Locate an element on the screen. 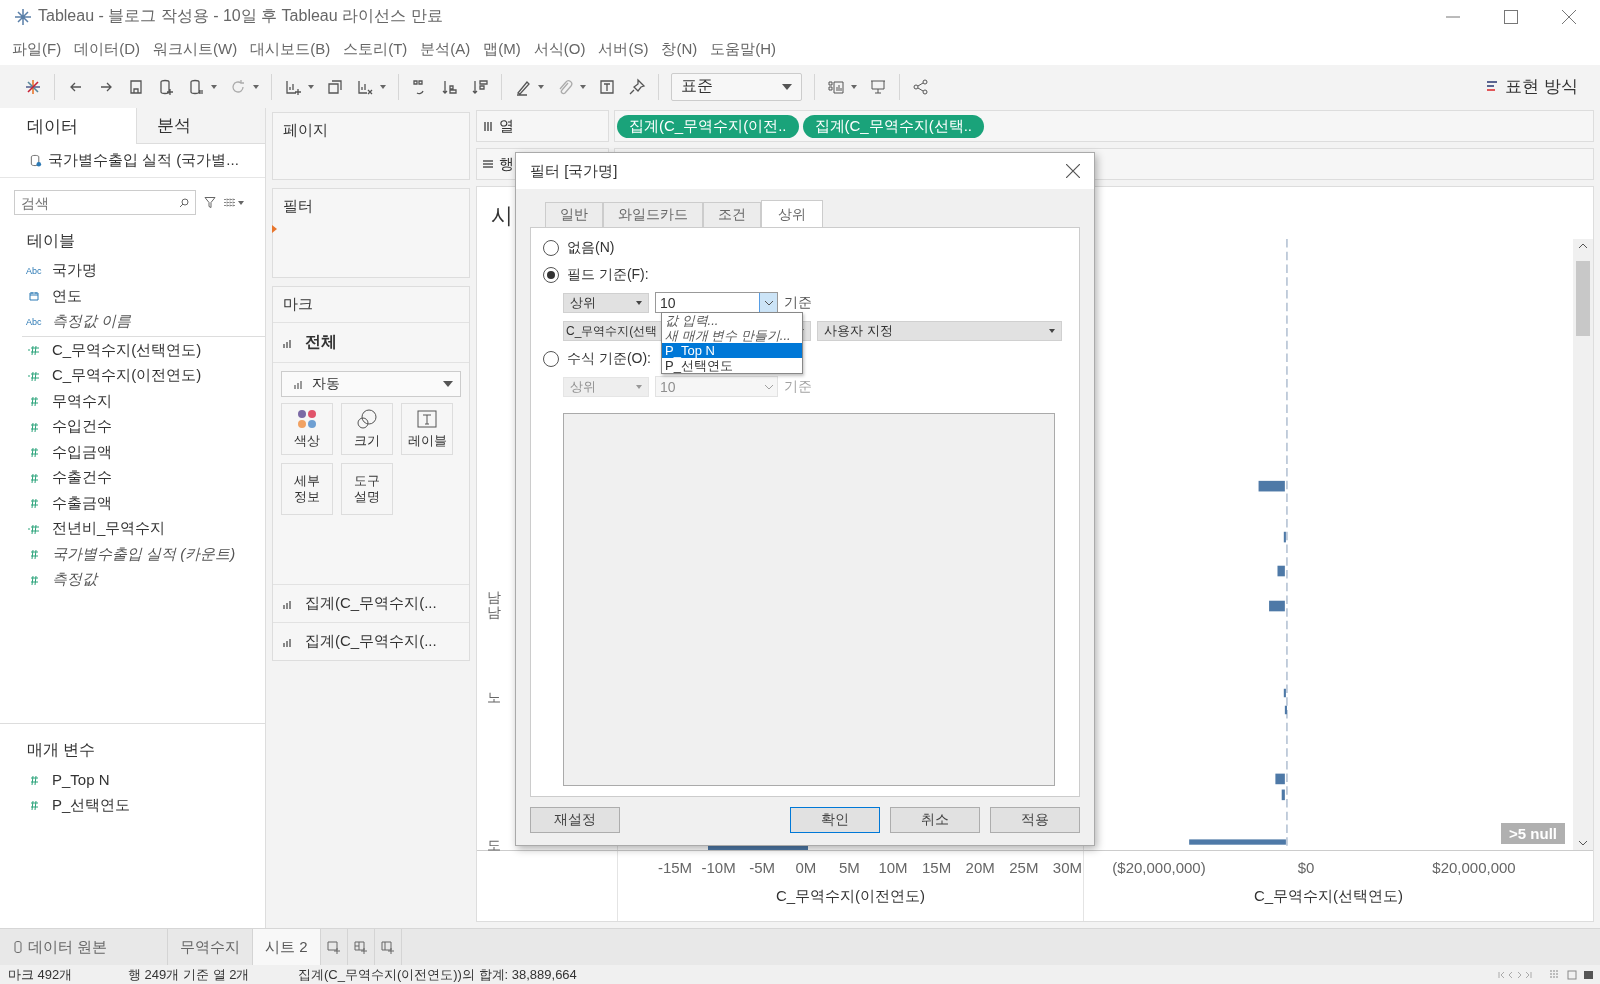 Image resolution: width=1600 pixels, height=984 pixels. marks-all-label: 전체 is located at coordinates (321, 342).